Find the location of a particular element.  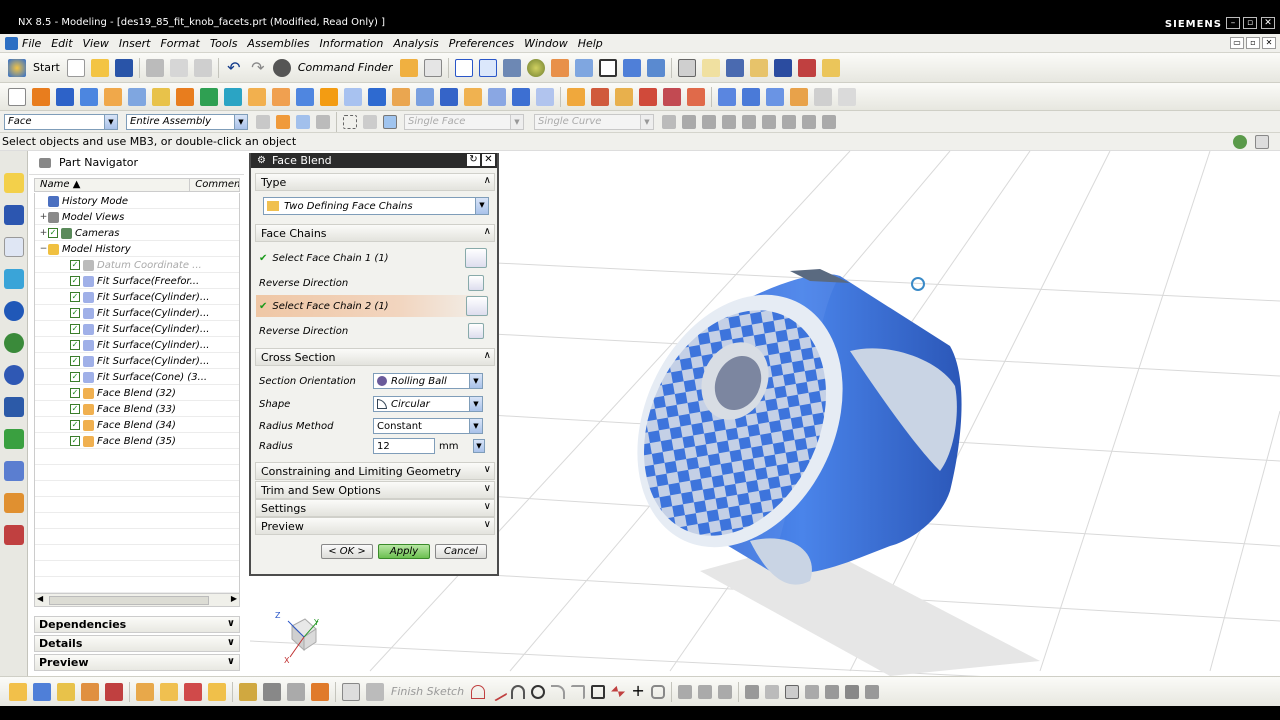

new-file-icon is located at coordinates (75, 67).